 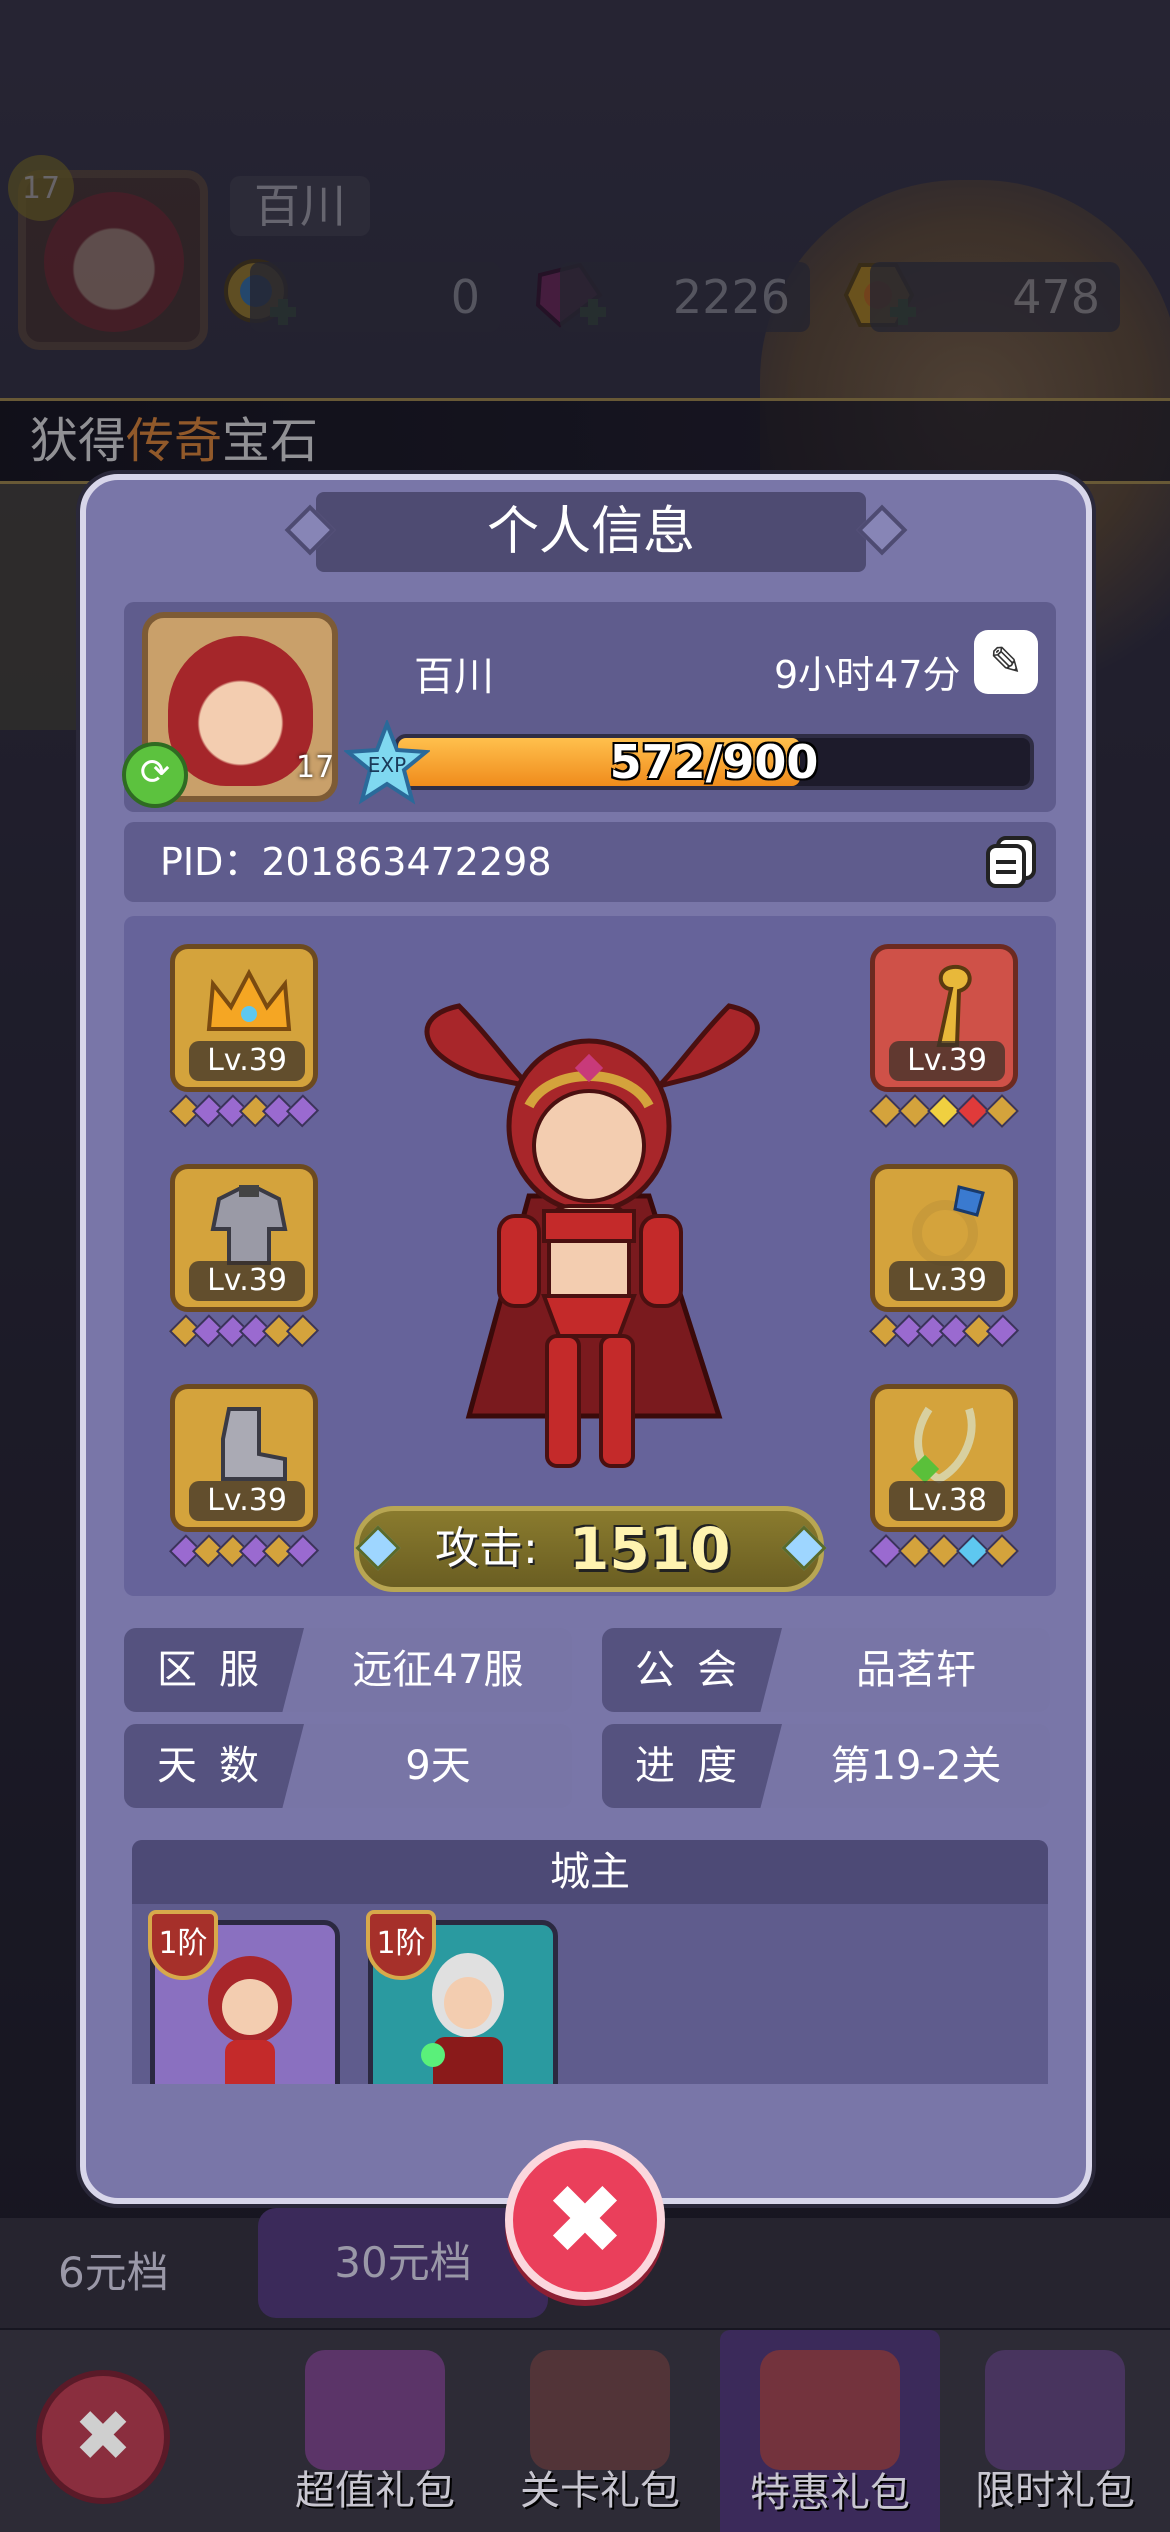 I want to click on equip-slot-ring: Lv.39, so click(x=944, y=1238).